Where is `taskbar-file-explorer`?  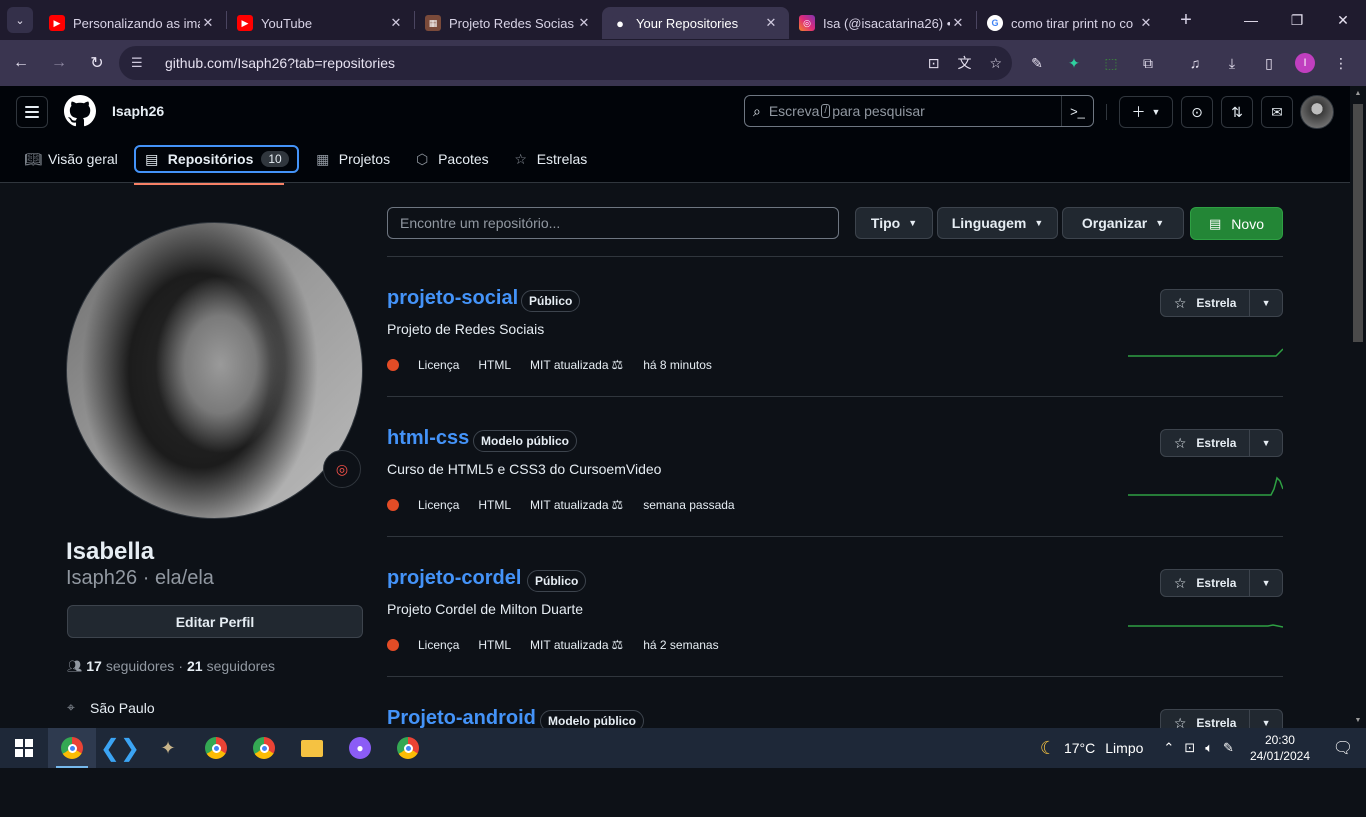 taskbar-file-explorer is located at coordinates (312, 748).